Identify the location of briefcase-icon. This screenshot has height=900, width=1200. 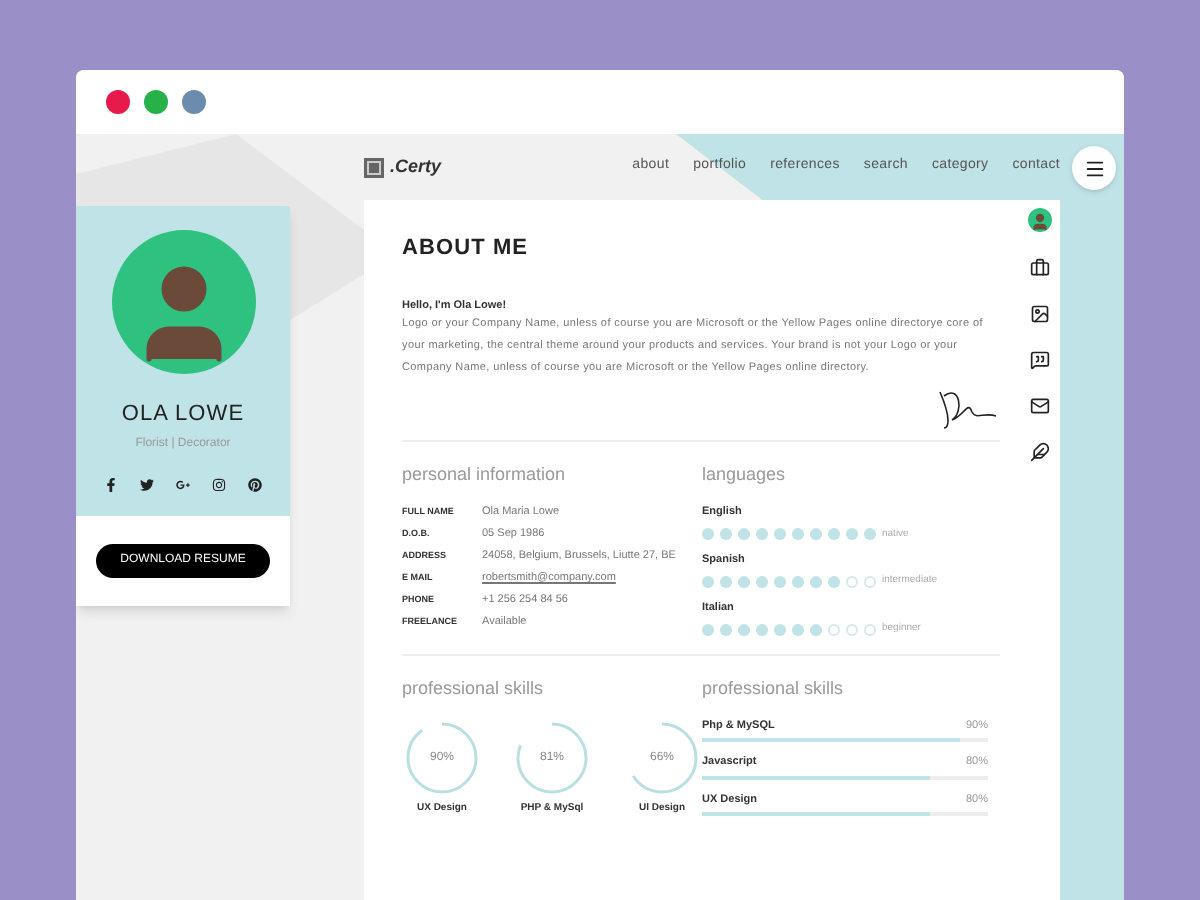
(1040, 268).